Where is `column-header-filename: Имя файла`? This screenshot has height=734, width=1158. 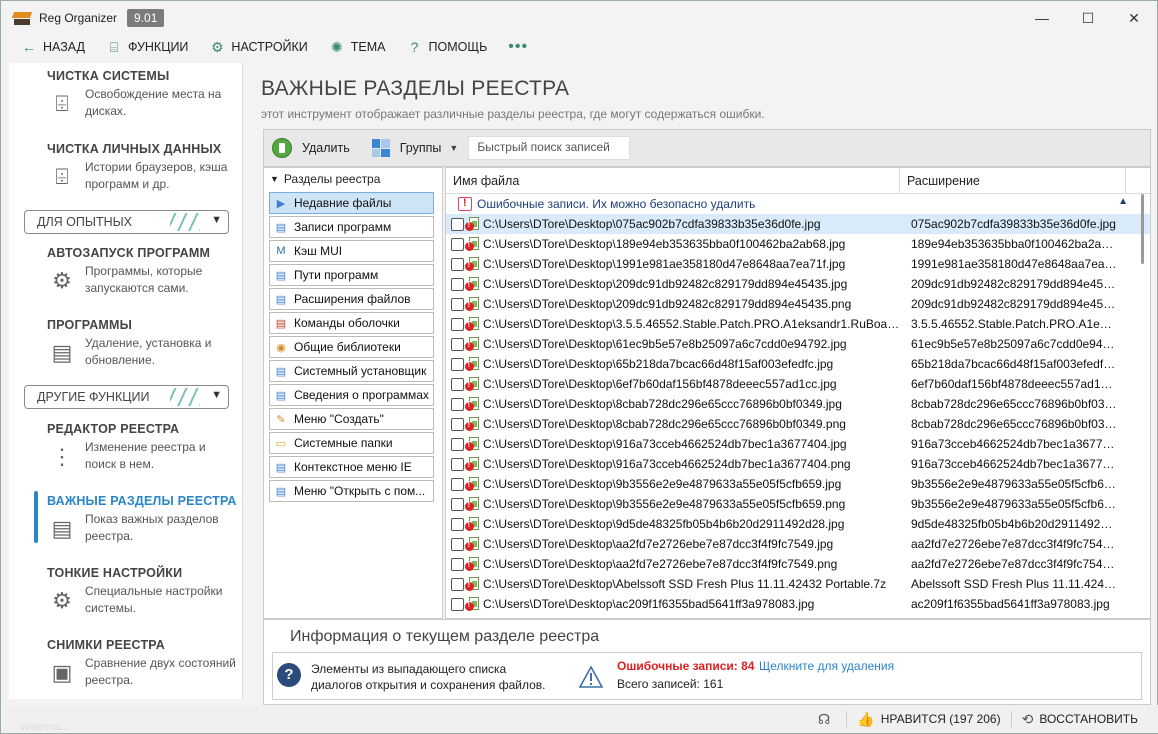
column-header-filename: Имя файла is located at coordinates (673, 181).